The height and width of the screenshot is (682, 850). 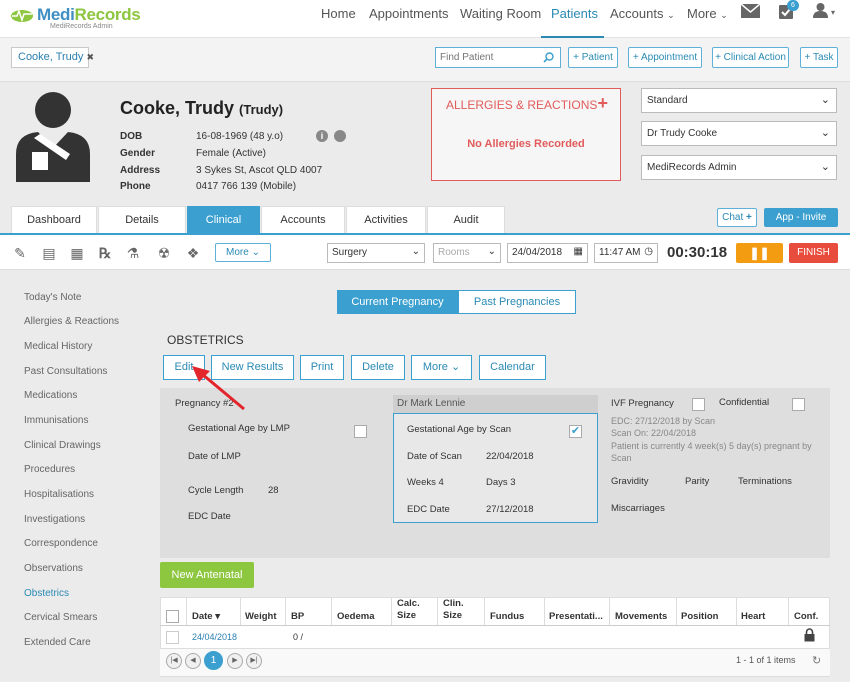 What do you see at coordinates (602, 103) in the screenshot?
I see `add-allergy-icon: +` at bounding box center [602, 103].